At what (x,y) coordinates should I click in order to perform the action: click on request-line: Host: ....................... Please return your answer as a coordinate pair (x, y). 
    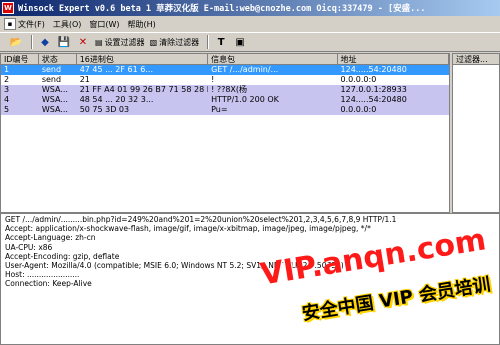
    Looking at the image, I should click on (42, 275).